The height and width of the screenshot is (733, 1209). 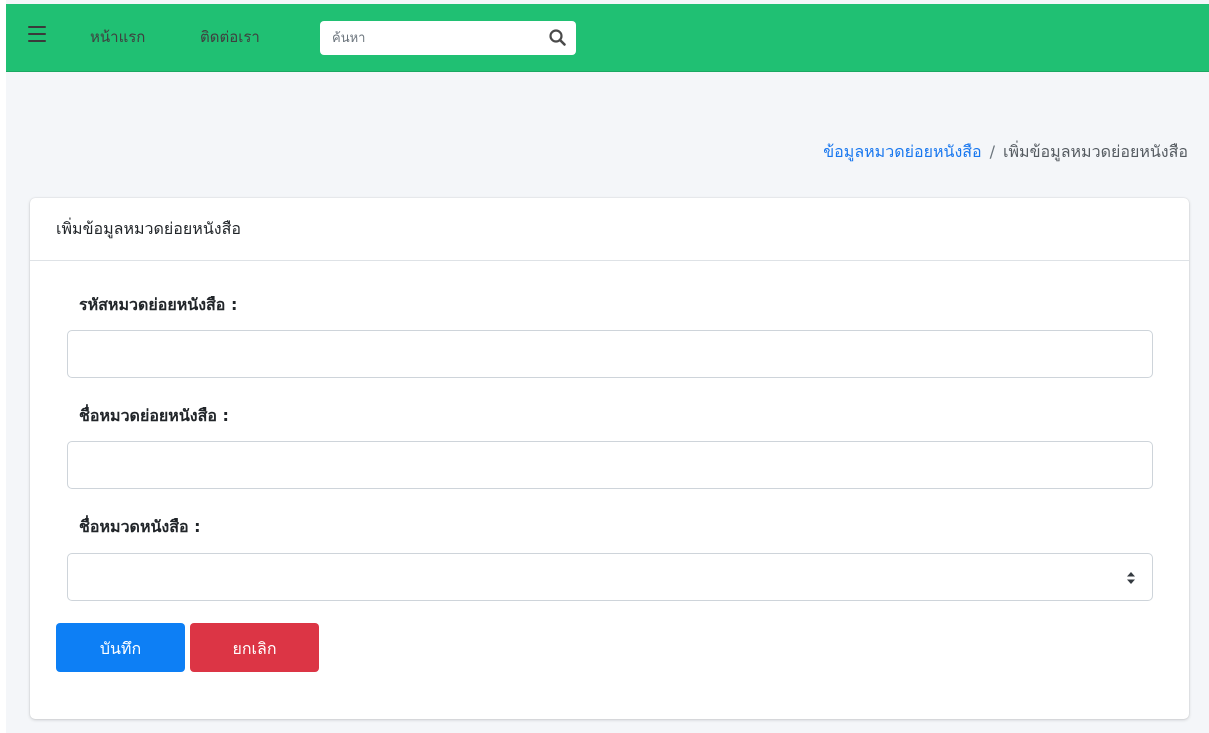 I want to click on select-arrows-icon, so click(x=1131, y=578).